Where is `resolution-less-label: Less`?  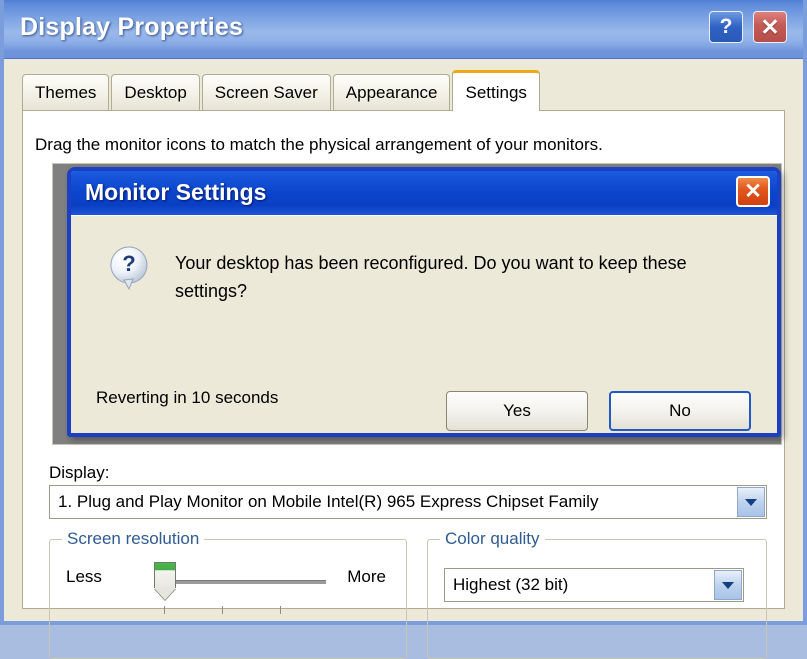
resolution-less-label: Less is located at coordinates (84, 576).